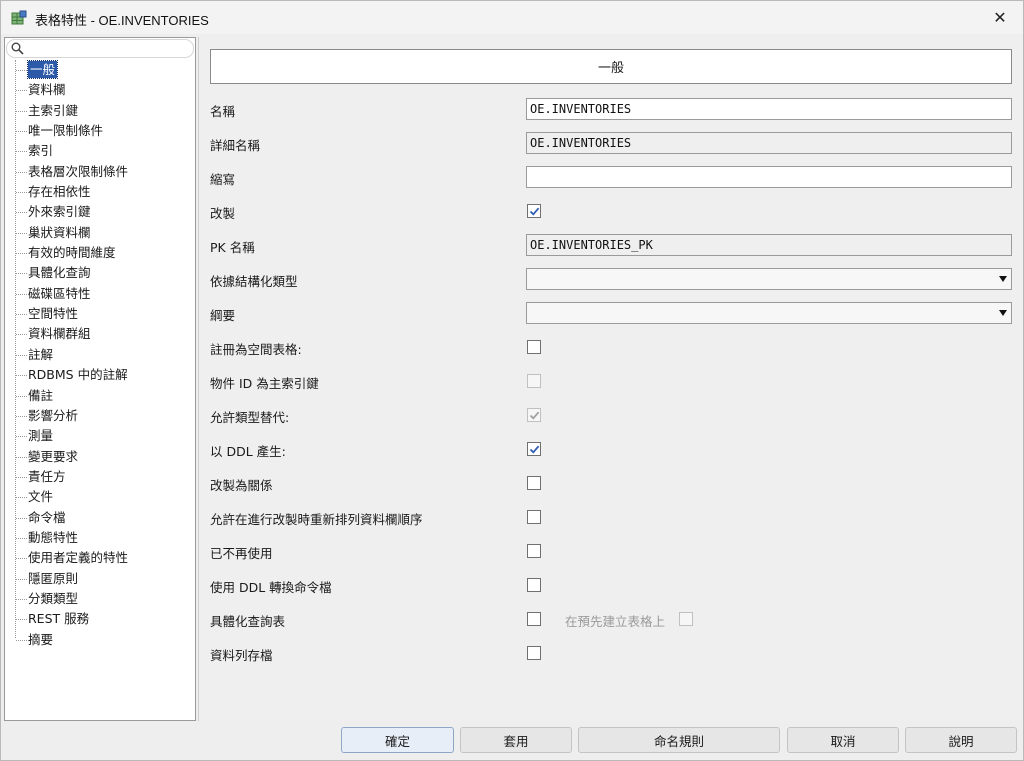  Describe the element at coordinates (686, 619) in the screenshot. I see `on-prebuilt-table-checkbox` at that location.